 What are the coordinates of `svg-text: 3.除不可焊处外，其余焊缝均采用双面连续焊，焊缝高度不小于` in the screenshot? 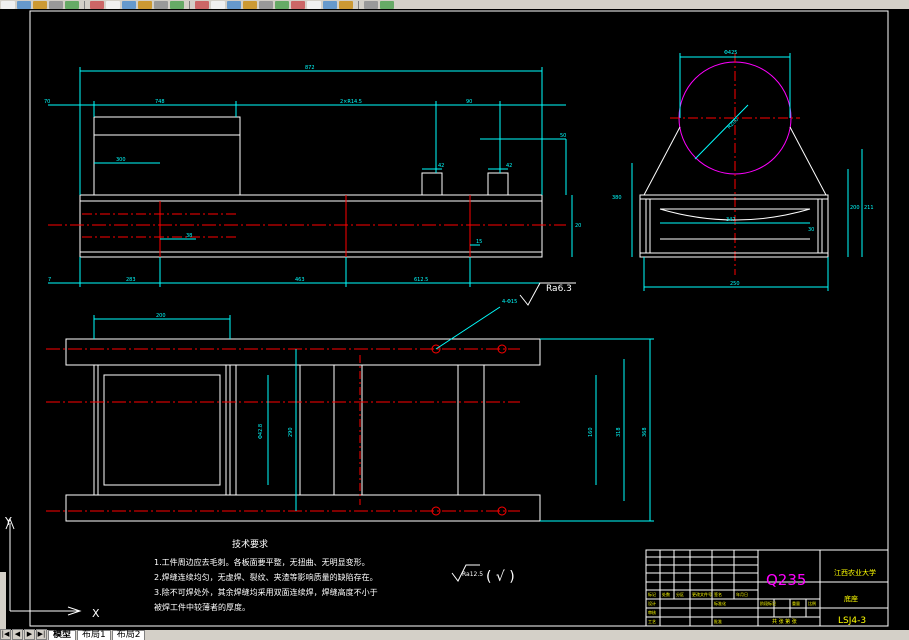 It's located at (266, 592).